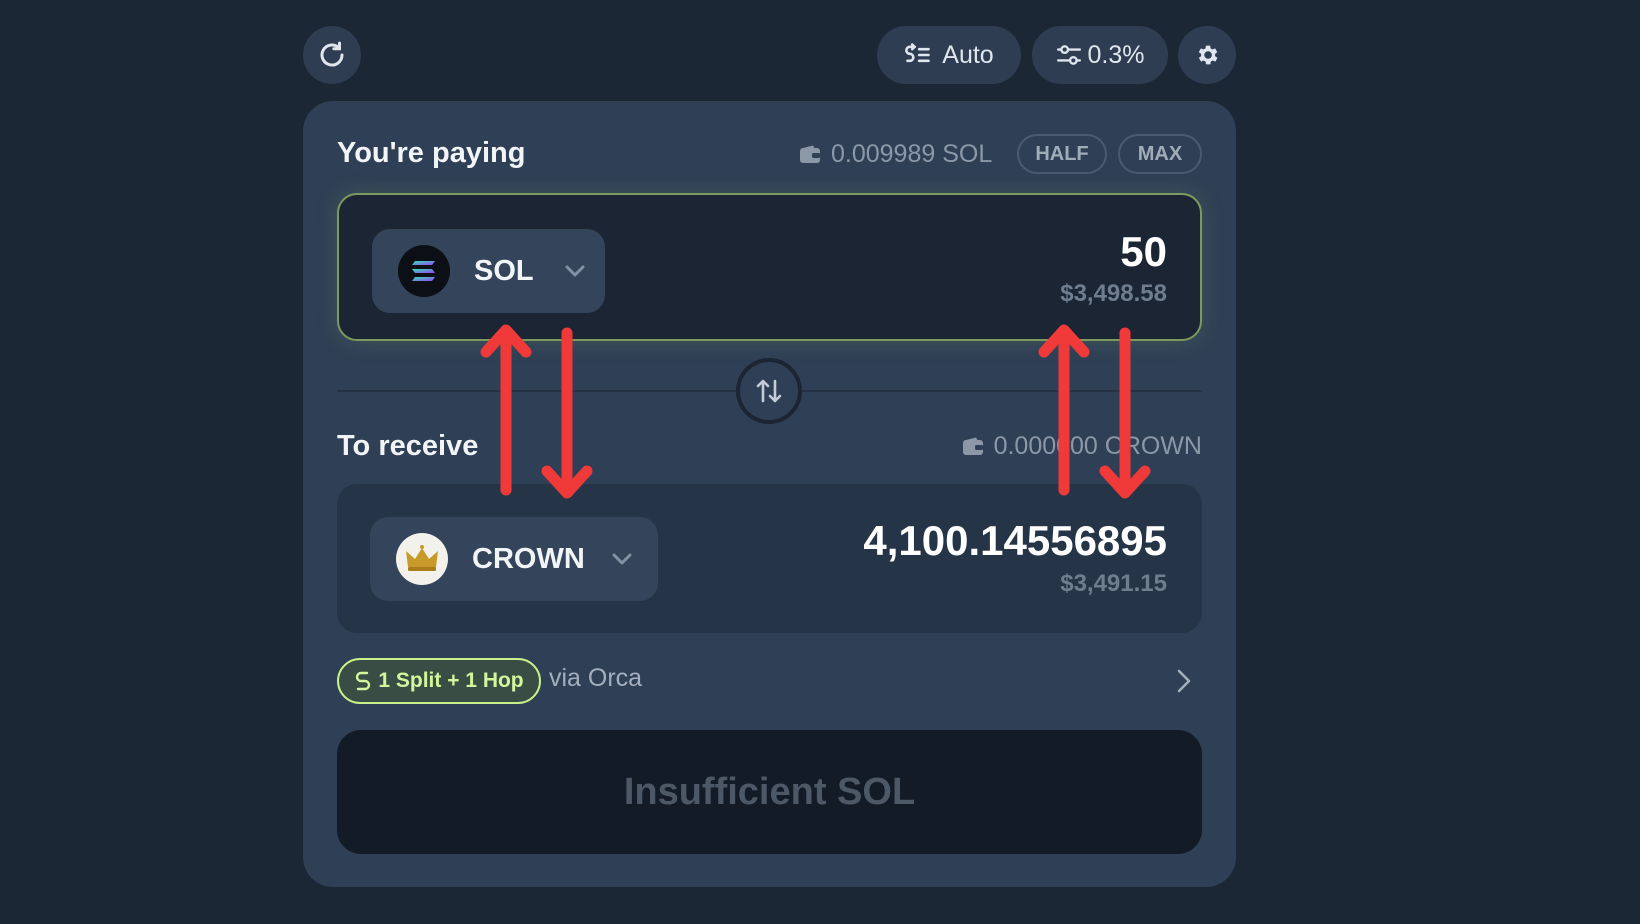 The height and width of the screenshot is (924, 1640). What do you see at coordinates (815, 411) in the screenshot?
I see `annotation-arrows` at bounding box center [815, 411].